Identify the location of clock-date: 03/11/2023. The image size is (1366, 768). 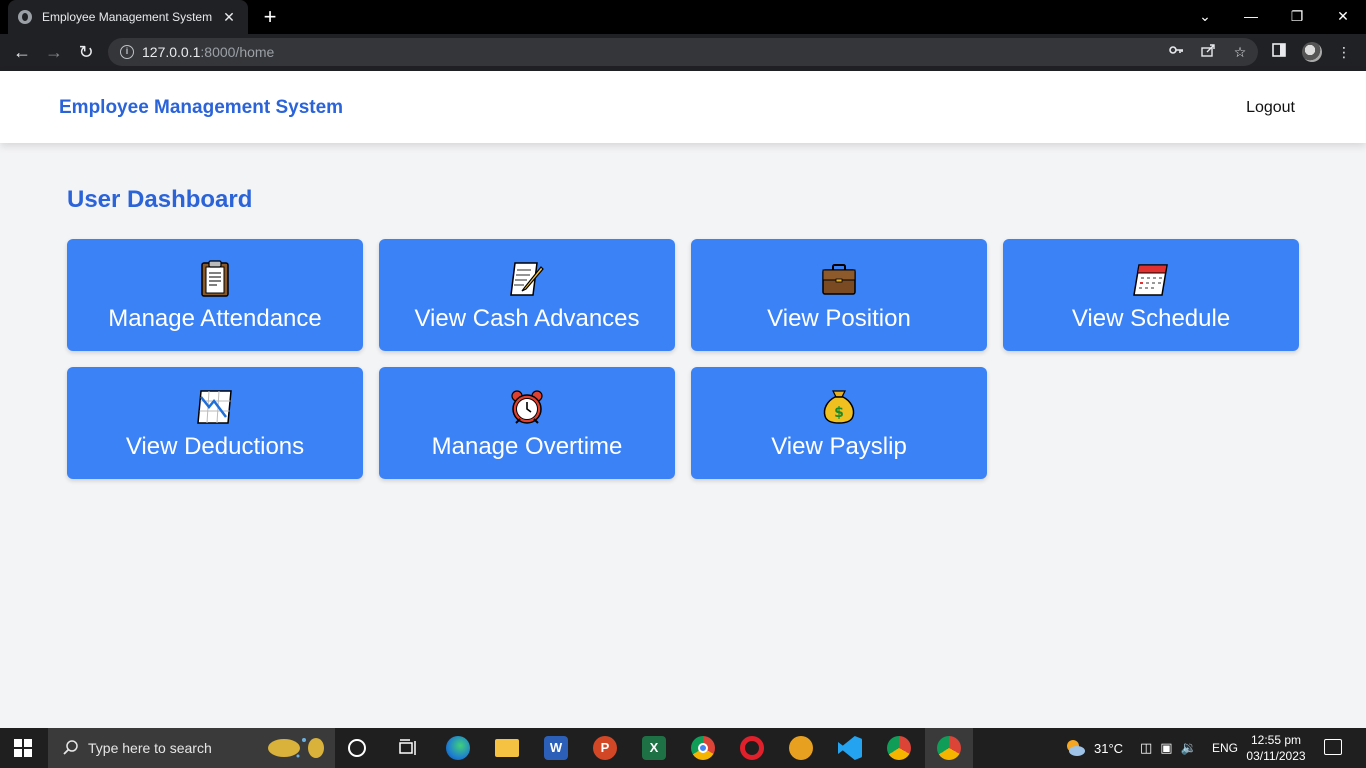
(1276, 756).